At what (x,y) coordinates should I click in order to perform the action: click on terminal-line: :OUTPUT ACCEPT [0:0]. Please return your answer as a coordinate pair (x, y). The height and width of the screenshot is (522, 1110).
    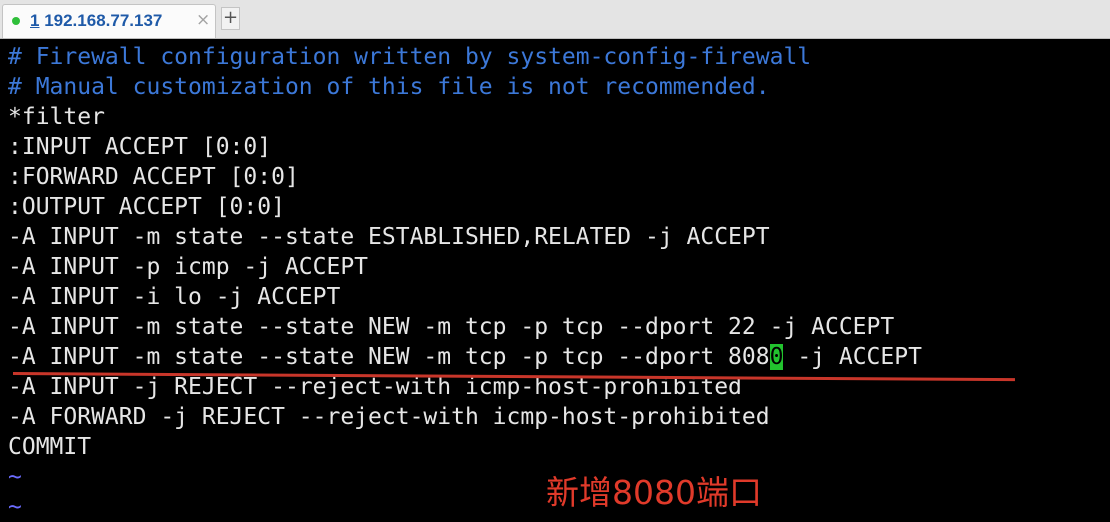
    Looking at the image, I should click on (146, 207).